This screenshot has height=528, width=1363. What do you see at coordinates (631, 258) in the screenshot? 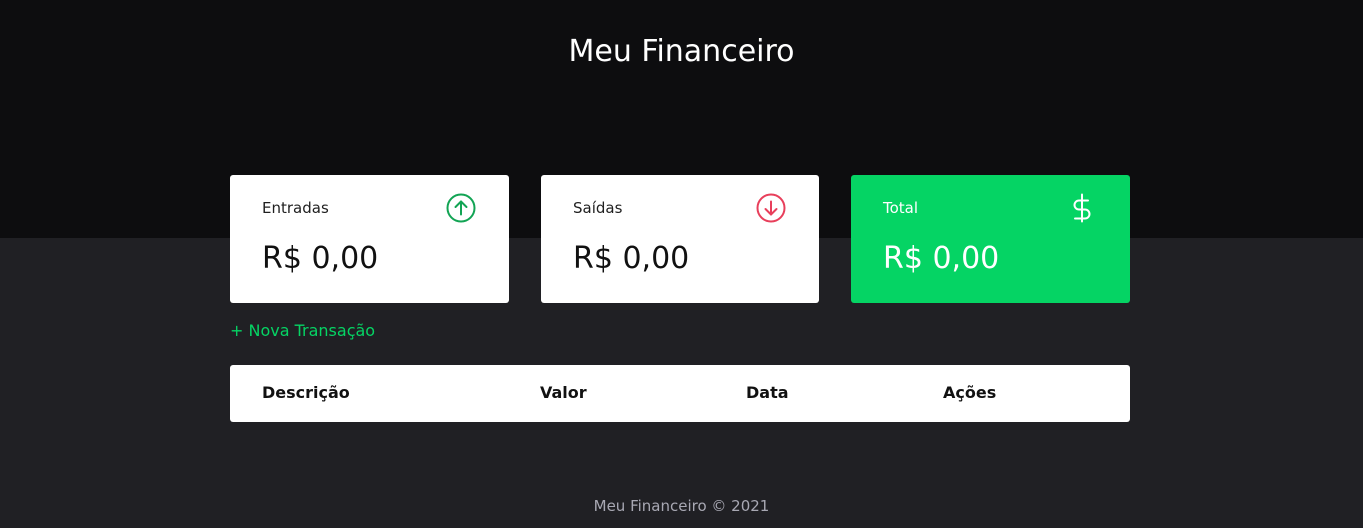
I see `expense-value: R$ 0,00` at bounding box center [631, 258].